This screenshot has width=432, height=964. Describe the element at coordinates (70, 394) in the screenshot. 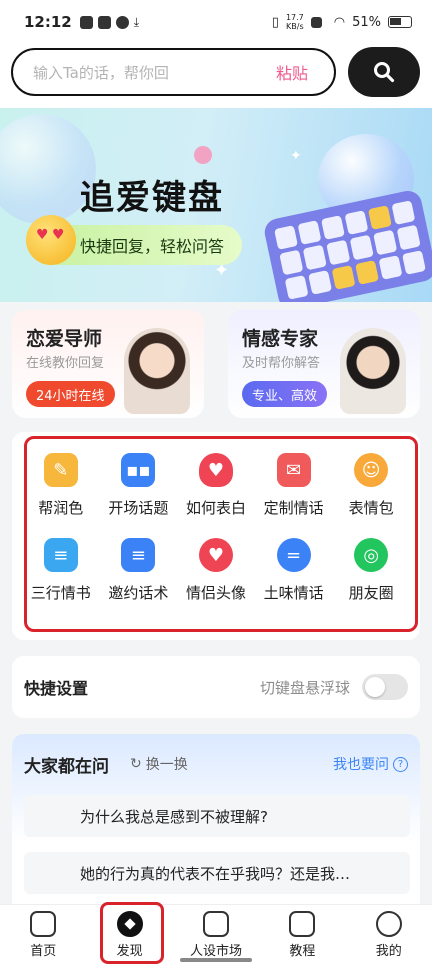

I see `card-tag: 24小时在线` at that location.